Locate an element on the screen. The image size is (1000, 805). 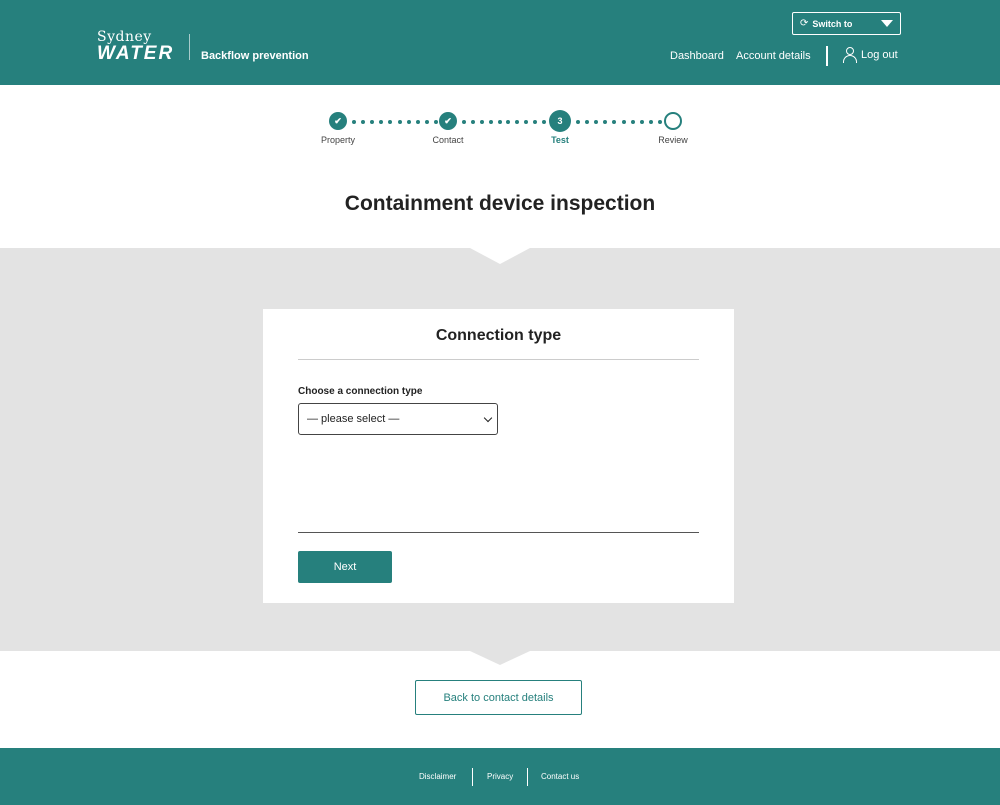
step-contact-label: Contact is located at coordinates (448, 140).